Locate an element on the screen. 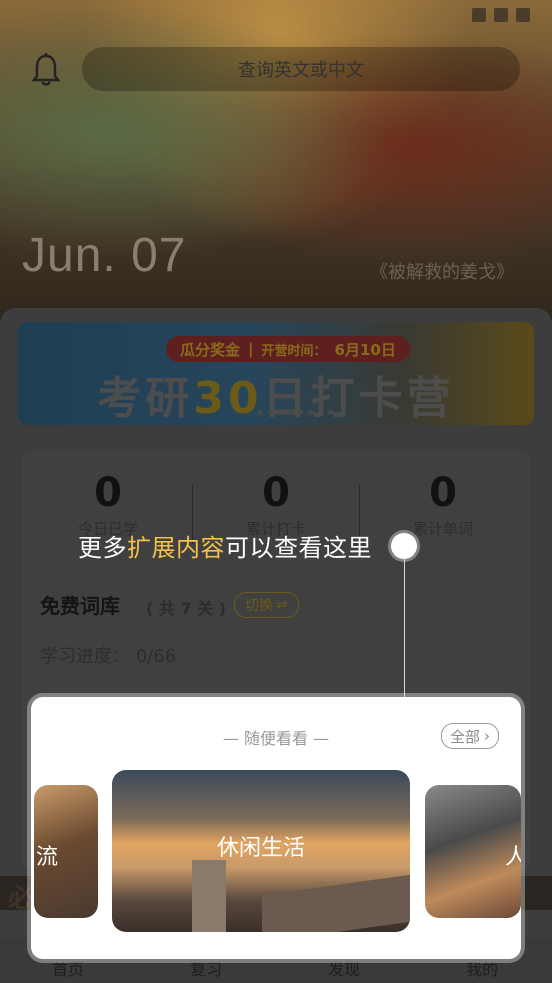  search-input: 查询英文或中文 is located at coordinates (301, 69).